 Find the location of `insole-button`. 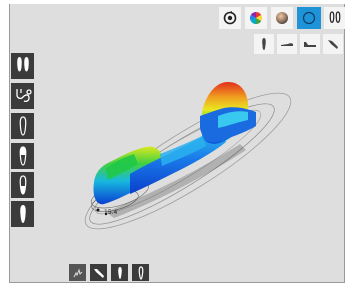

insole-button is located at coordinates (98, 272).